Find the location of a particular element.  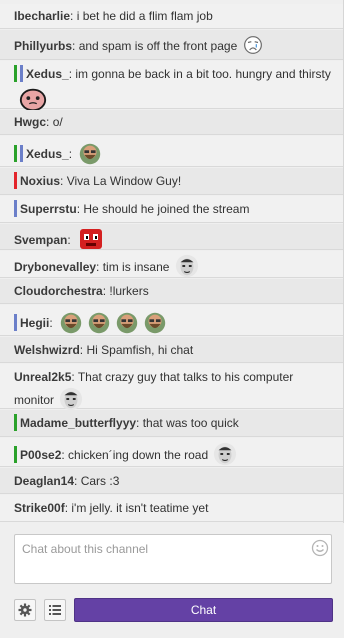

chat-message: Deaglan14: Cars :3 is located at coordinates (171, 481).